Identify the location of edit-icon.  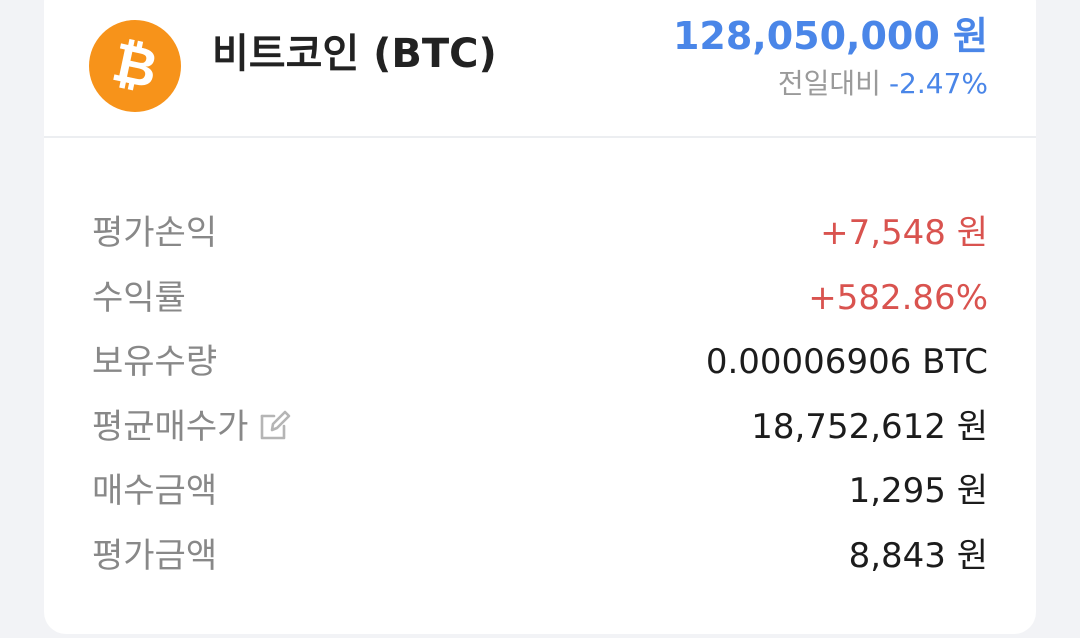
(275, 425).